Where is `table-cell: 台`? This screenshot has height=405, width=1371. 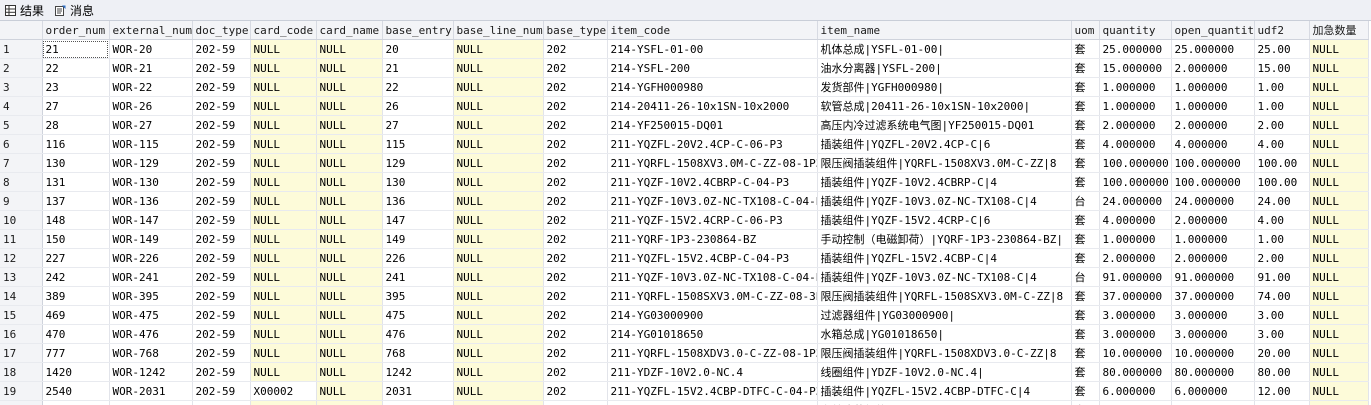
table-cell: 台 is located at coordinates (1085, 201).